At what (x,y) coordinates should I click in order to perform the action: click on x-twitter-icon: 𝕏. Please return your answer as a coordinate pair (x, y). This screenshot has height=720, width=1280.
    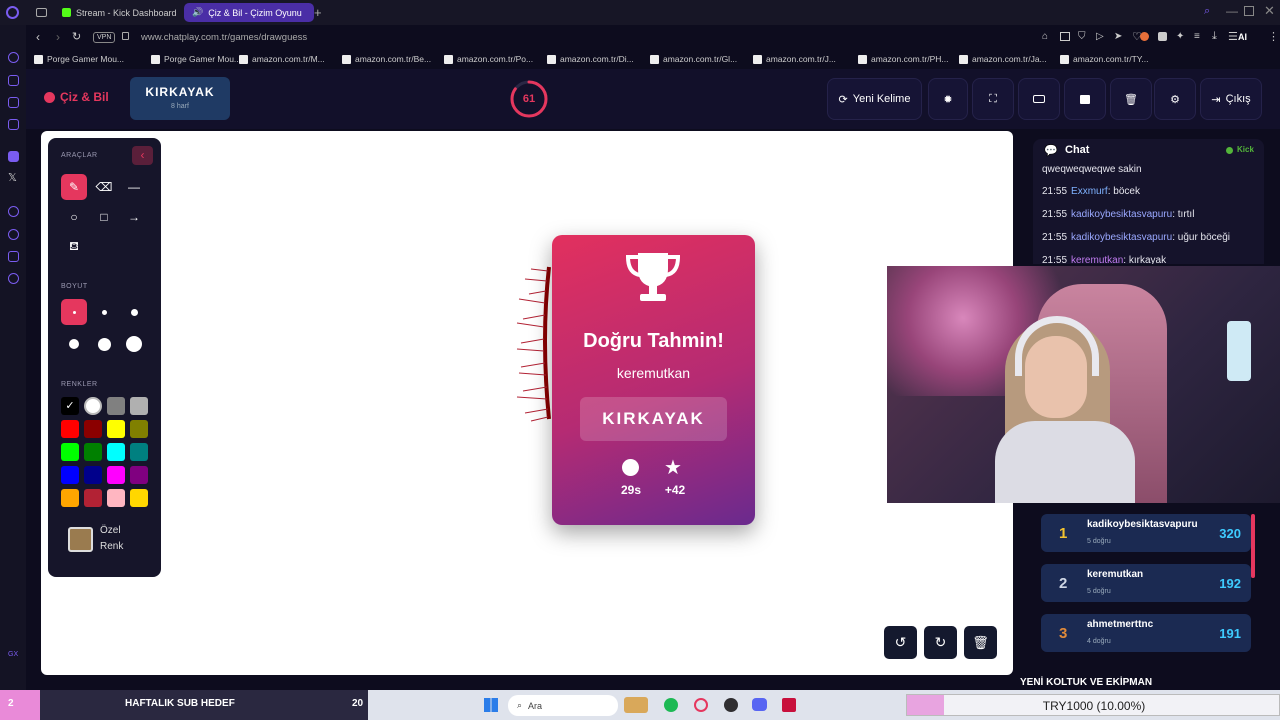
    Looking at the image, I should click on (12, 177).